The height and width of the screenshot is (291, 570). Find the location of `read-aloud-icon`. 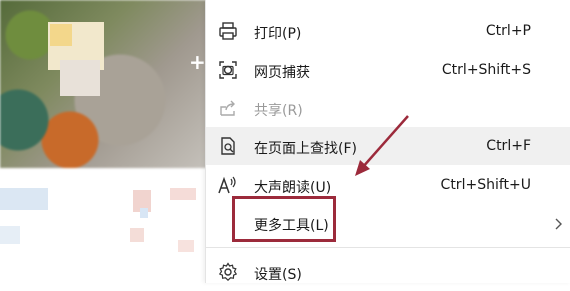

read-aloud-icon is located at coordinates (227, 185).